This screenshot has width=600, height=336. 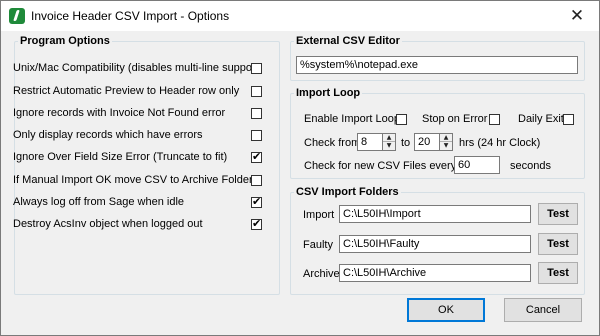 I want to click on faulty-folder-label: Faulty, so click(x=318, y=245).